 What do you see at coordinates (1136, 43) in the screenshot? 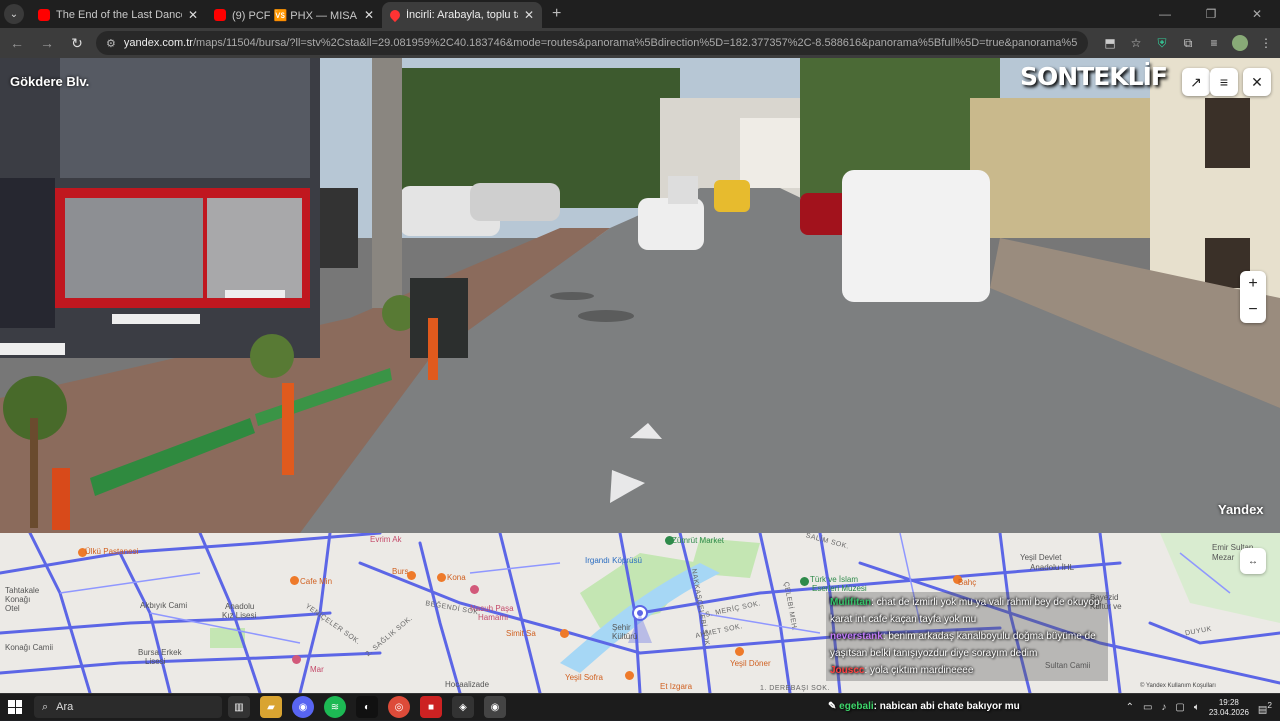
I see `bookmark-star-icon: ☆` at bounding box center [1136, 43].